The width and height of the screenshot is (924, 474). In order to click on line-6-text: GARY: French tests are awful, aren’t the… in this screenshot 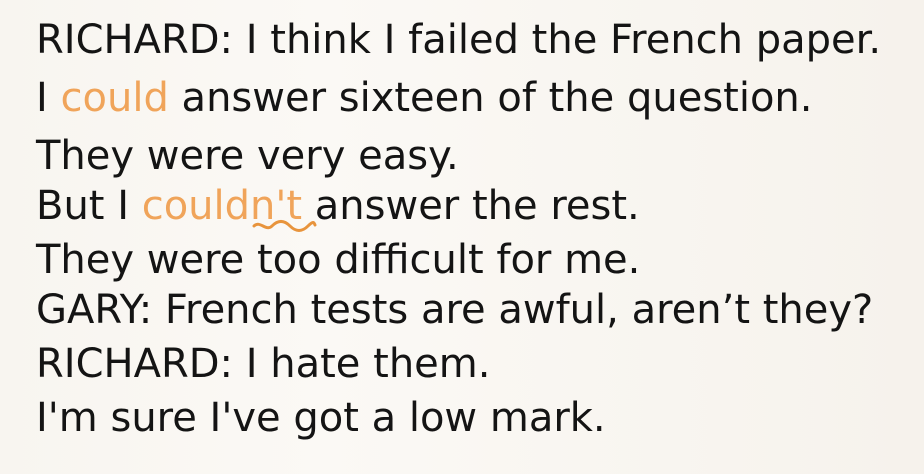, I will do `click(455, 310)`.